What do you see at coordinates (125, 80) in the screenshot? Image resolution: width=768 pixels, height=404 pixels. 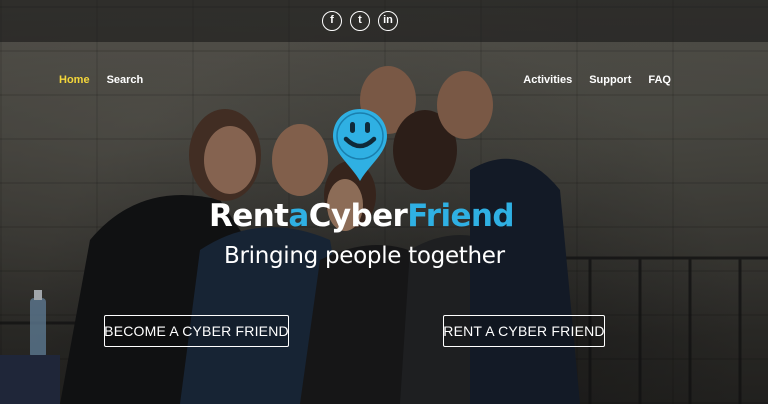 I see `nav-search-link: Search` at bounding box center [125, 80].